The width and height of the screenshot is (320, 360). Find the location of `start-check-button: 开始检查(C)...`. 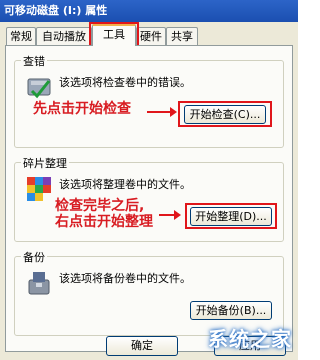

start-check-button: 开始检查(C)... is located at coordinates (225, 114).